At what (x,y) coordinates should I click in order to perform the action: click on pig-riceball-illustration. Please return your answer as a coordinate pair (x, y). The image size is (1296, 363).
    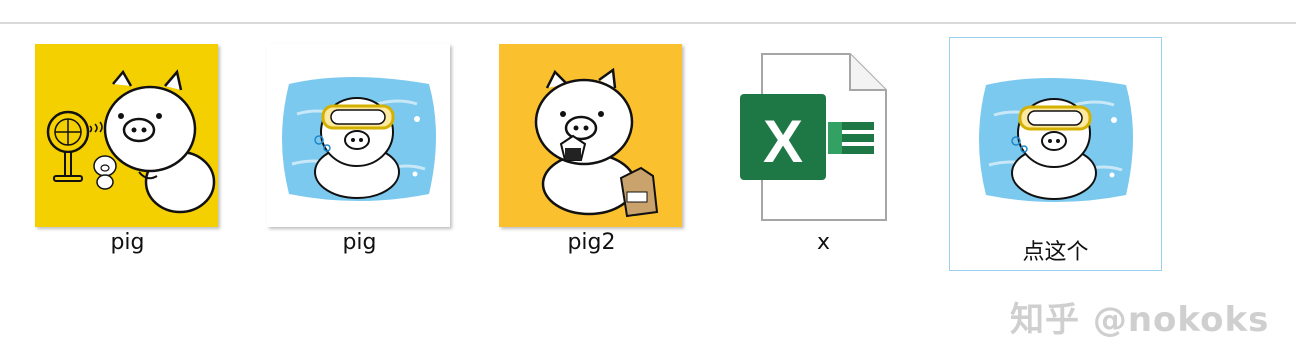
    Looking at the image, I should click on (596, 142).